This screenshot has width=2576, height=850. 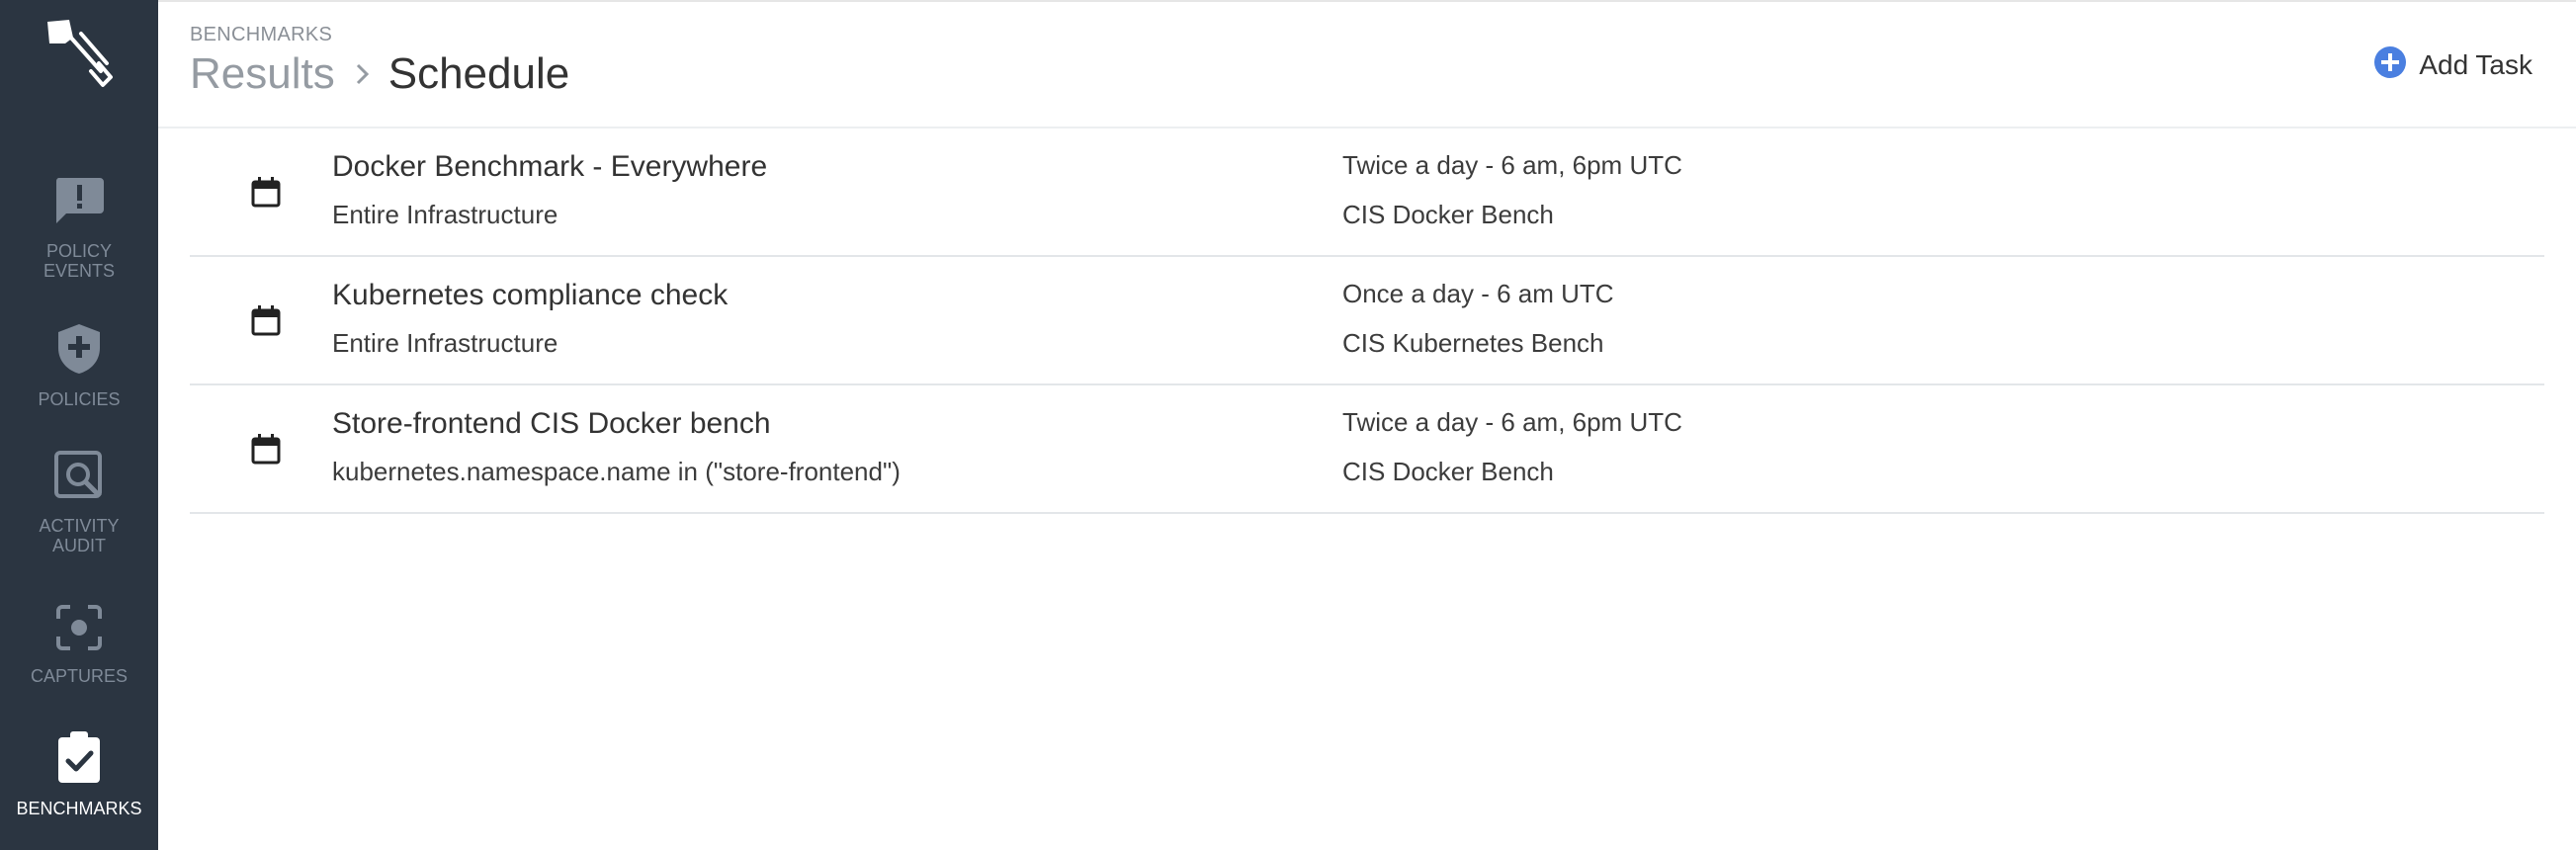 I want to click on sidebar-item-label: POLICIES, so click(x=79, y=399).